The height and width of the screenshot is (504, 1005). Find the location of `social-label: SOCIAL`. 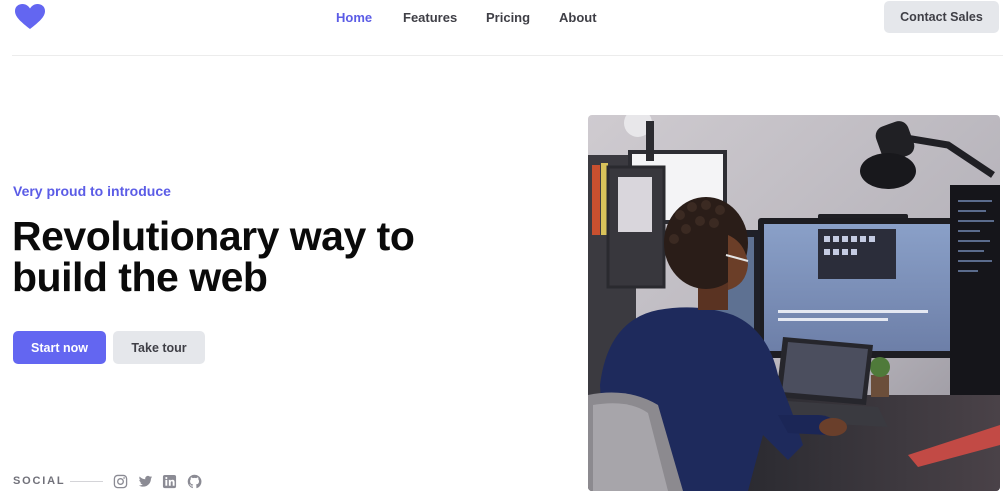

social-label: SOCIAL is located at coordinates (39, 481).